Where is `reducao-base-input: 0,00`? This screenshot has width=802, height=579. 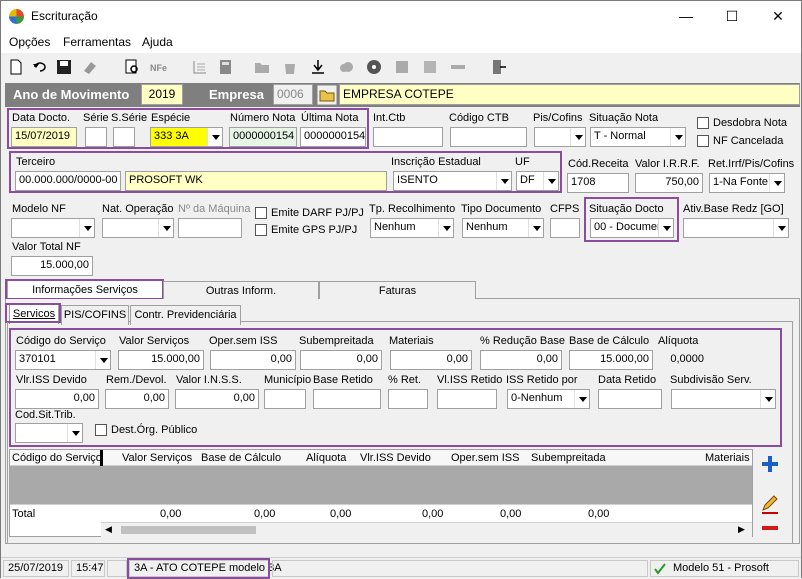
reducao-base-input: 0,00 is located at coordinates (521, 360).